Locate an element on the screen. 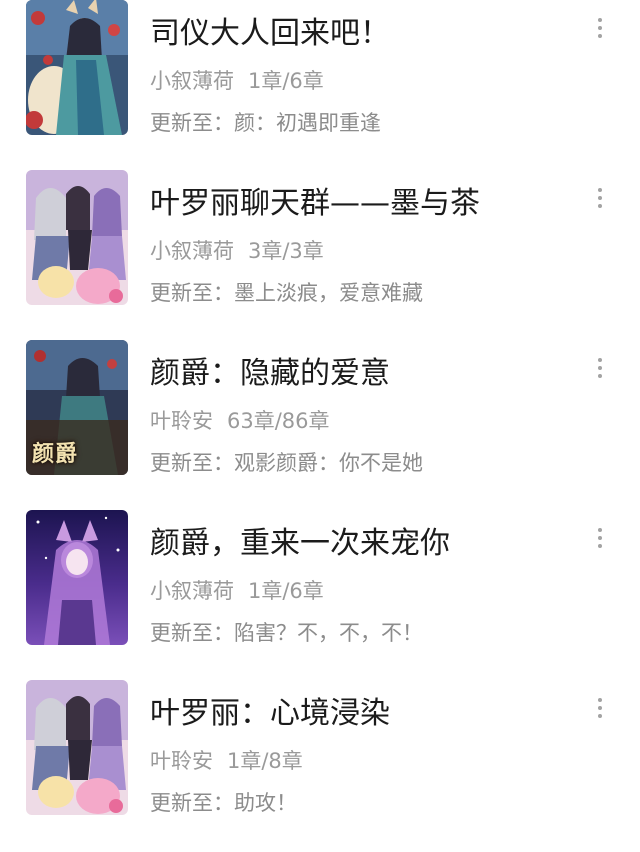 The height and width of the screenshot is (852, 640). book-latest-update: 更新至：观影颜爵：你不是她 is located at coordinates (286, 463).